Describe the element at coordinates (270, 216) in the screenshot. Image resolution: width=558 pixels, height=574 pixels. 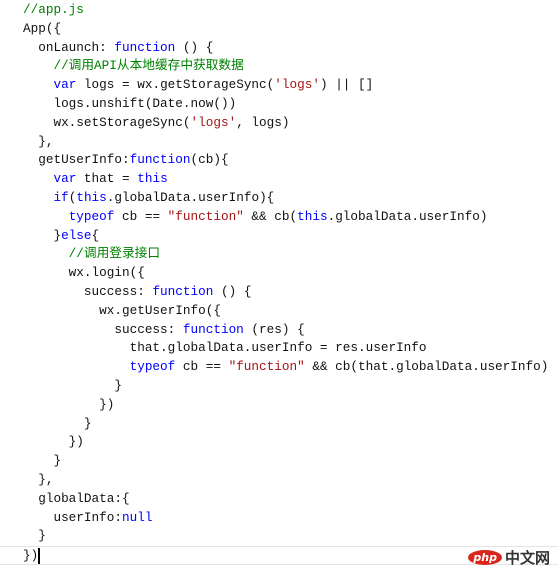
I see `code-token: && cb(` at that location.